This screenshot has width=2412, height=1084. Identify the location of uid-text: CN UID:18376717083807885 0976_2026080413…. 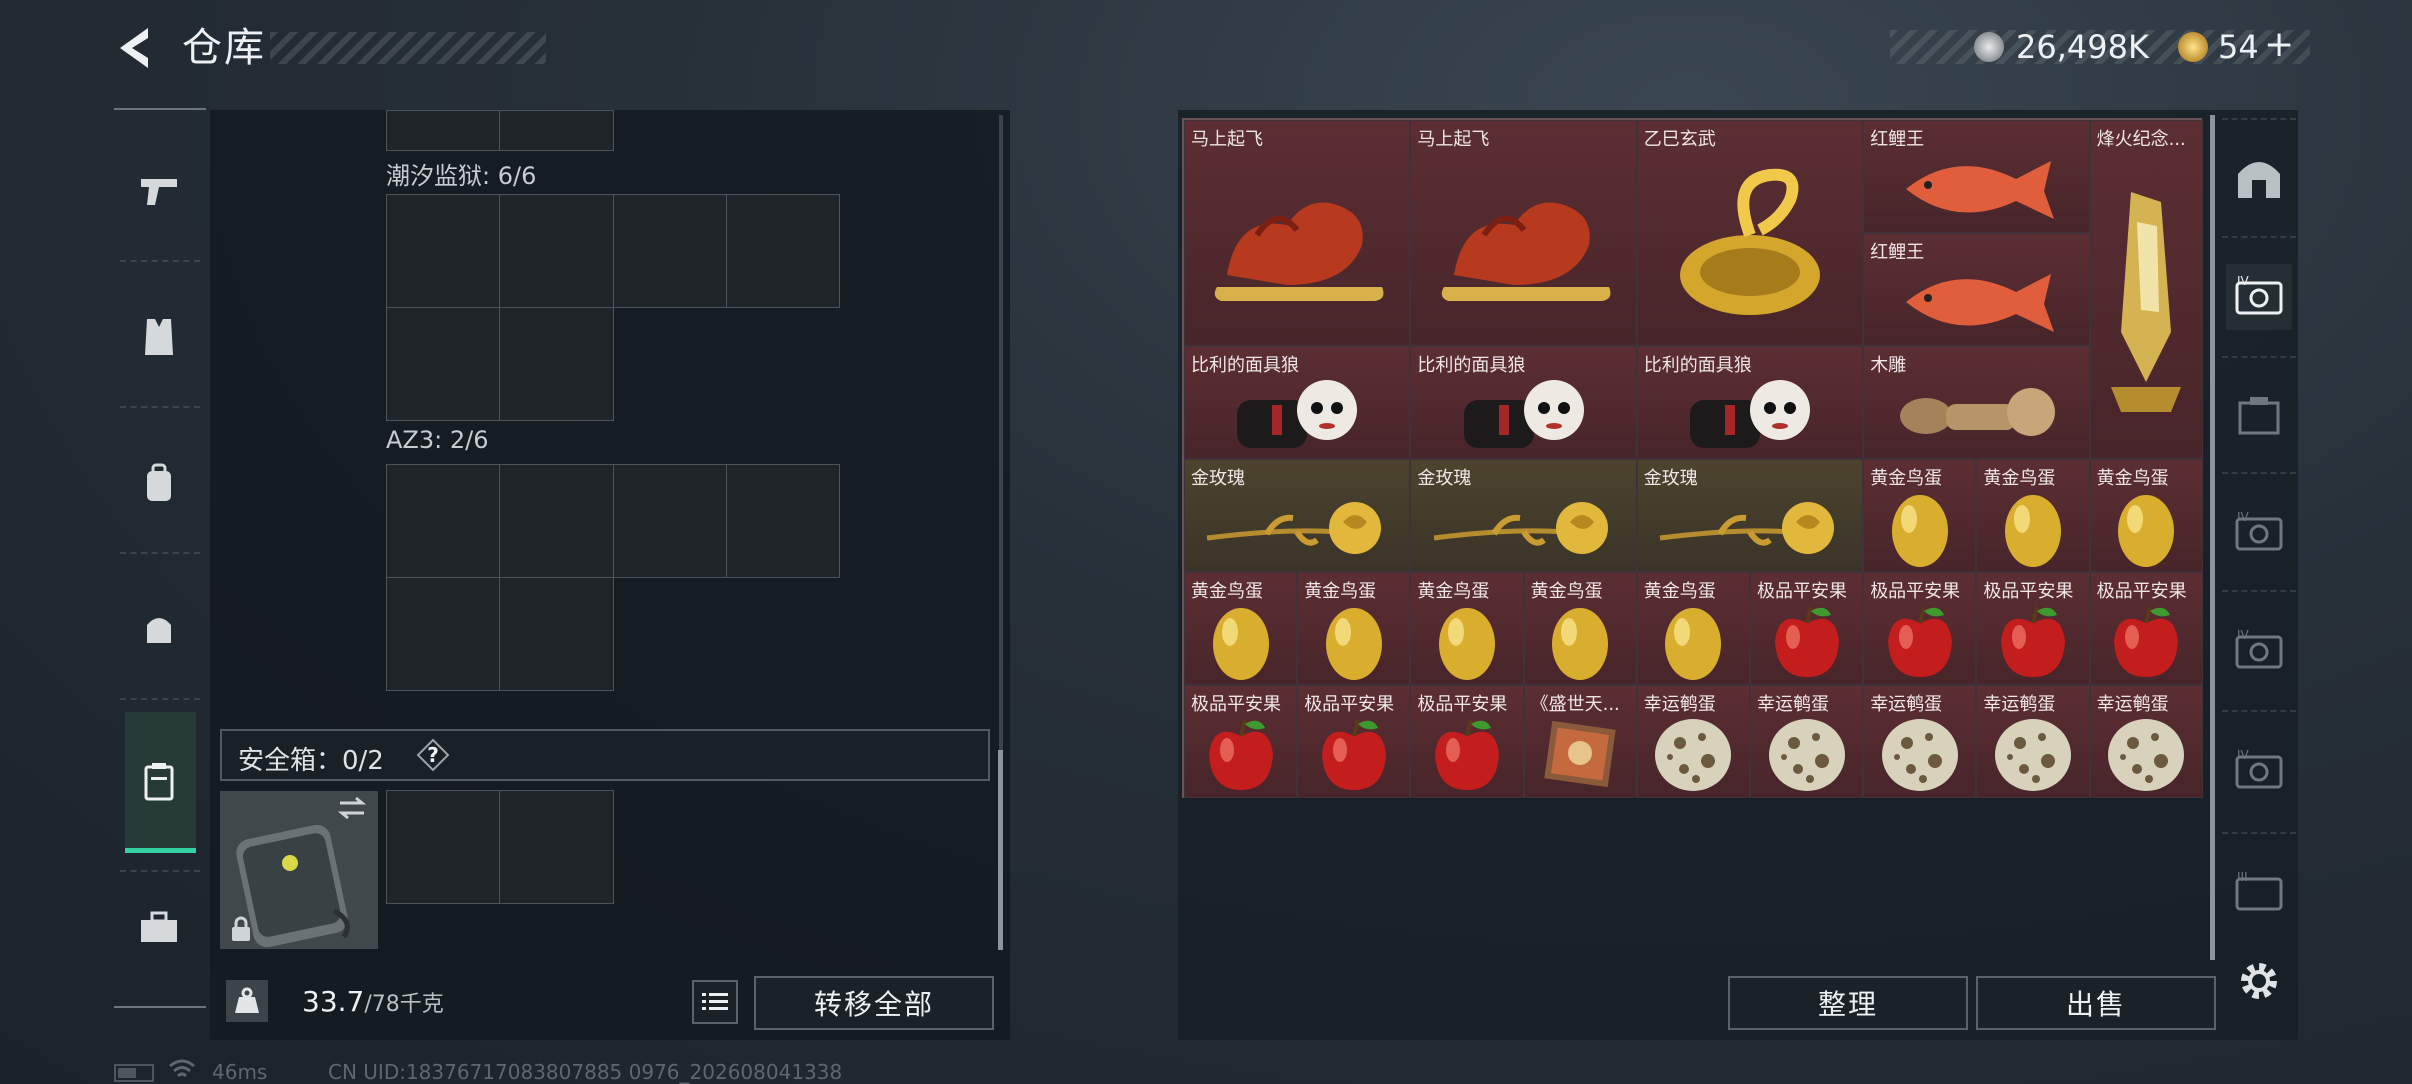
(585, 1072).